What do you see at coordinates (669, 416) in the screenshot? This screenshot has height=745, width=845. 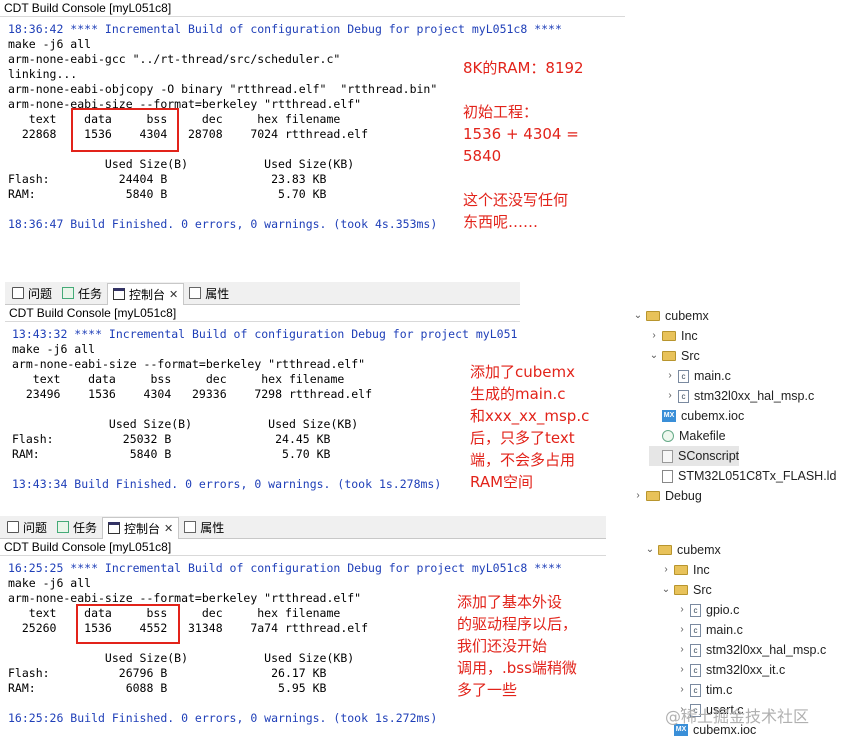 I see `cubemx-file-icon: MX` at bounding box center [669, 416].